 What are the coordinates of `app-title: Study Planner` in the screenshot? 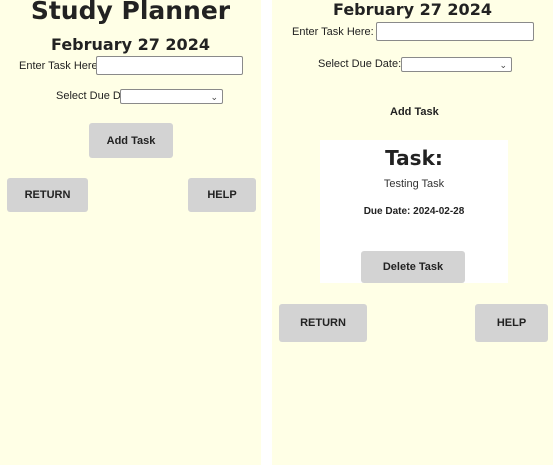 It's located at (130, 12).